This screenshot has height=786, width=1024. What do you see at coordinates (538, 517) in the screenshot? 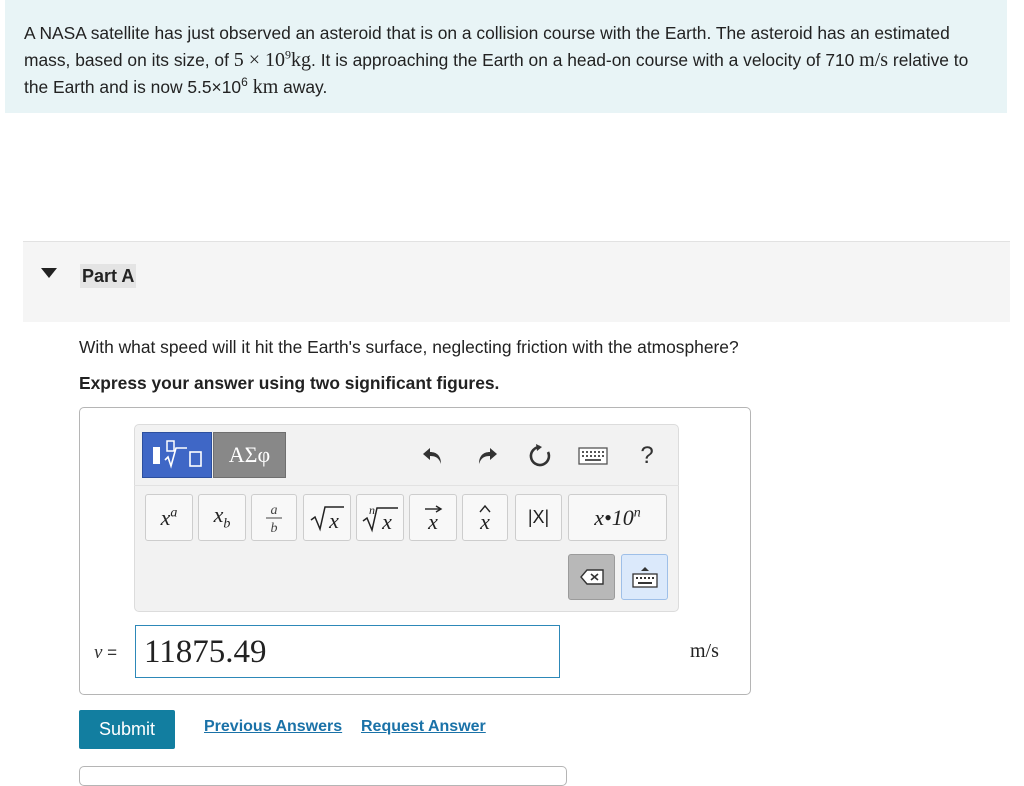
I see `absolute-value-button: |X|` at bounding box center [538, 517].